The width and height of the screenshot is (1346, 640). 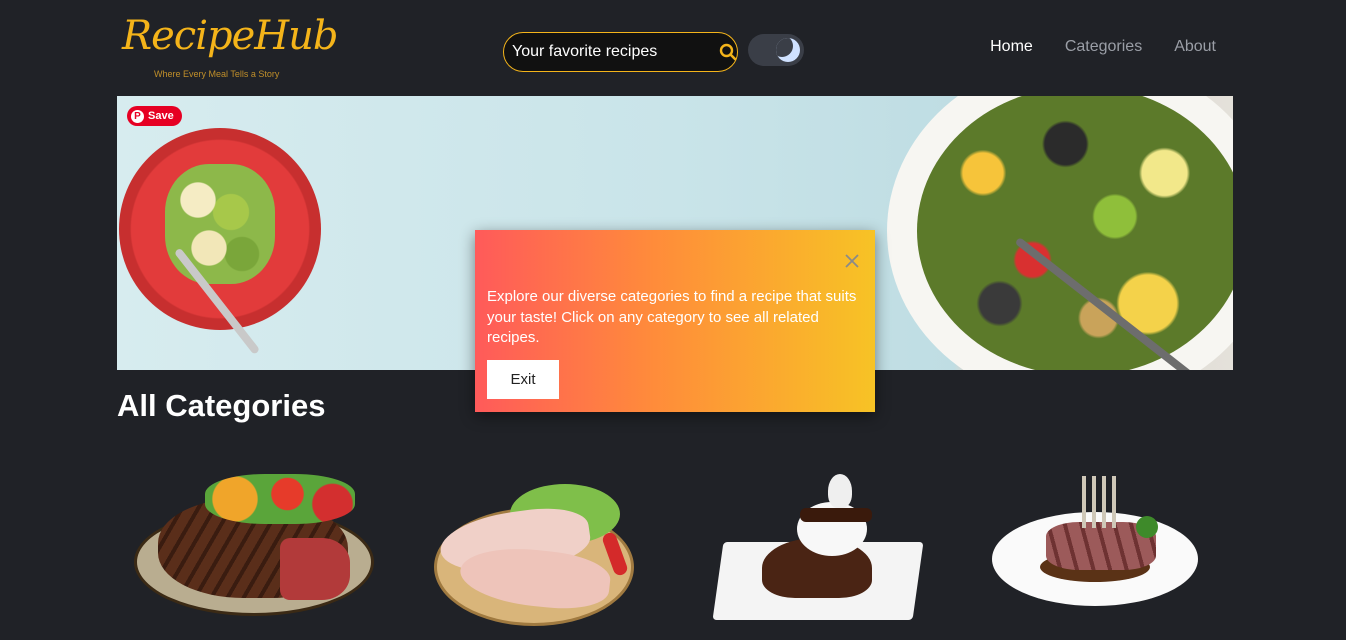 I want to click on category-card-chicken, so click(x=535, y=554).